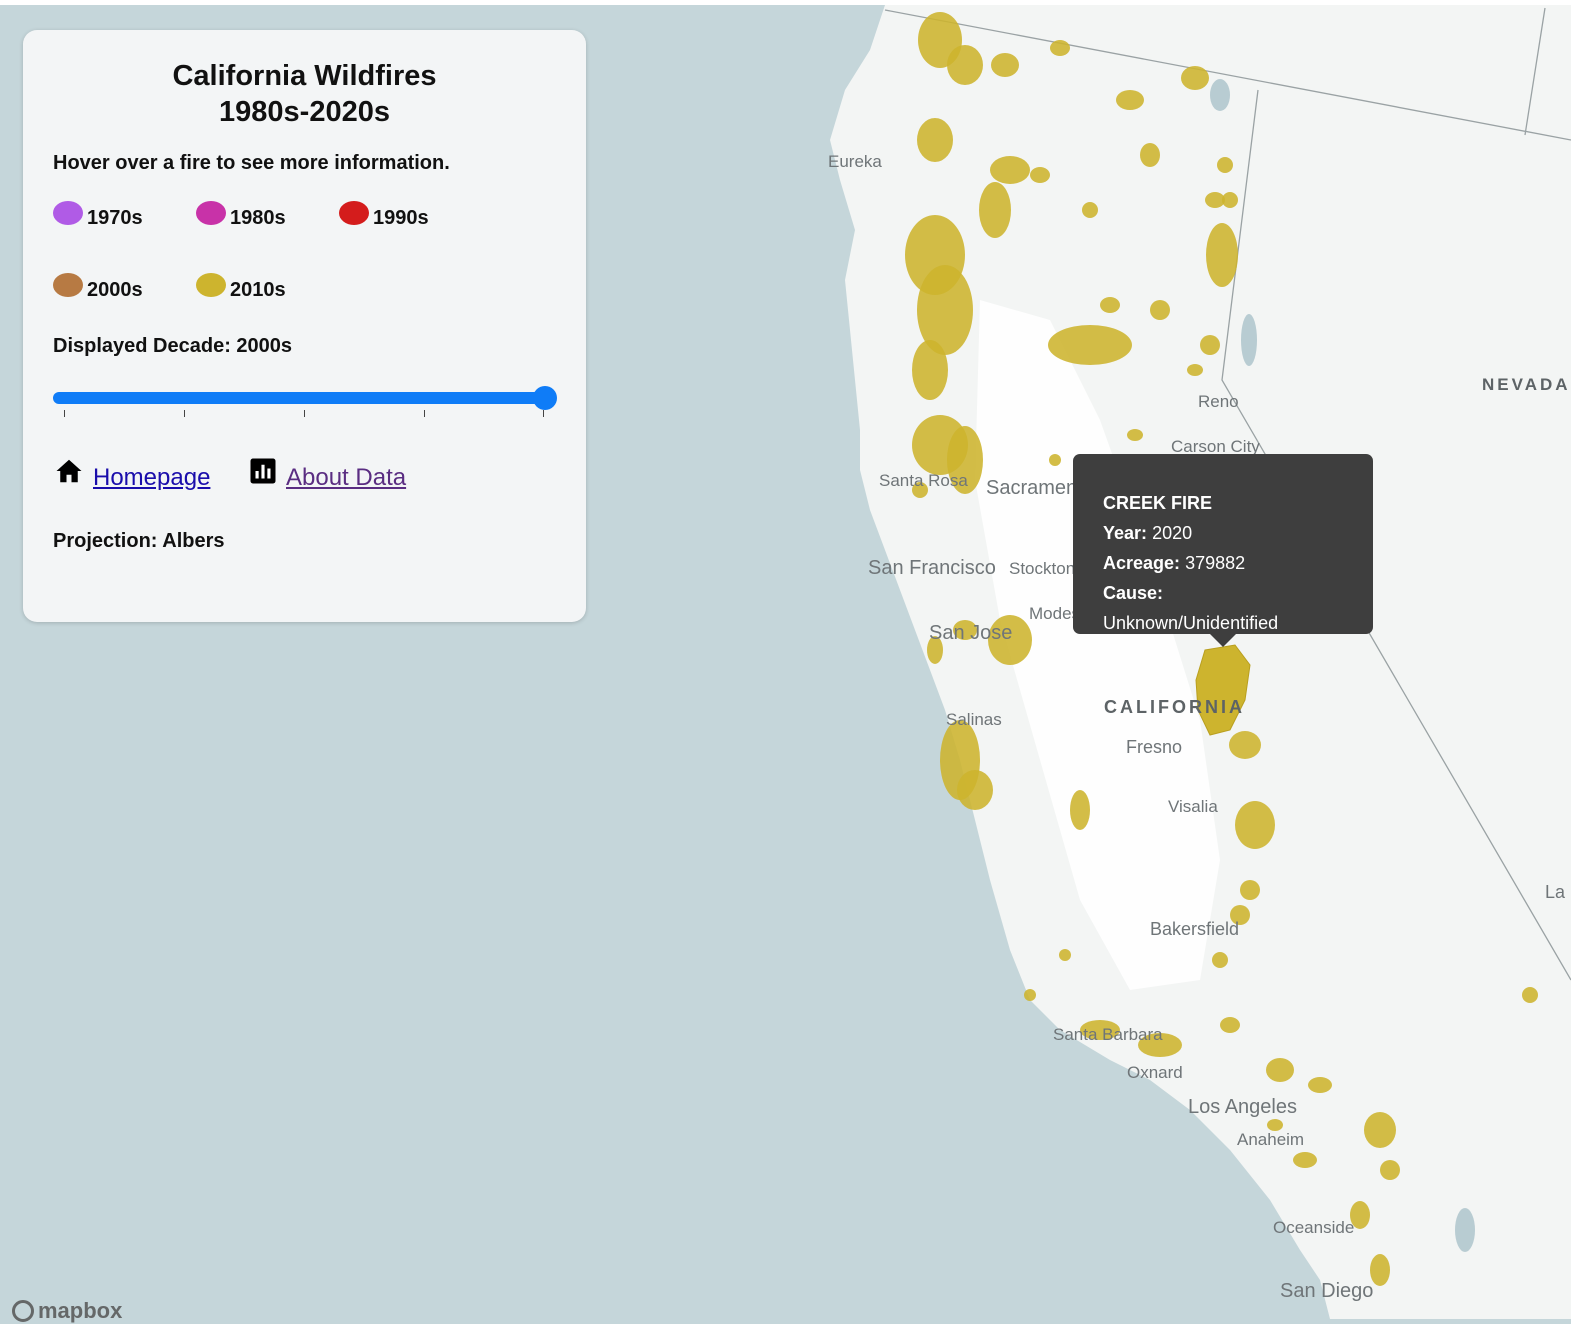 The image size is (1571, 1324). What do you see at coordinates (68, 213) in the screenshot?
I see `legend-swatch-1970s` at bounding box center [68, 213].